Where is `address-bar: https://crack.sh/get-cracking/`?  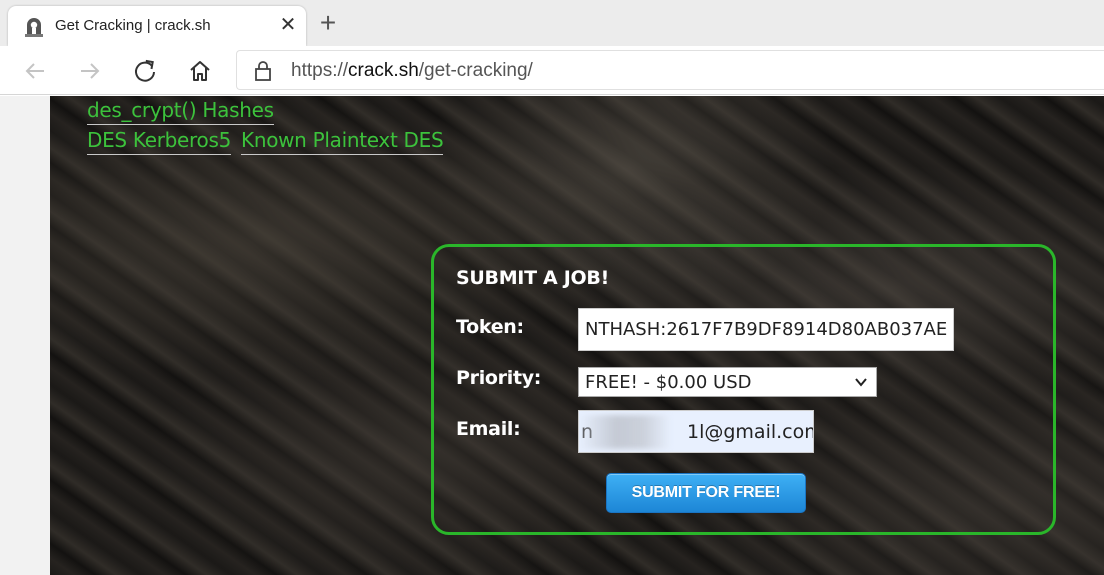
address-bar: https://crack.sh/get-cracking/ is located at coordinates (670, 70).